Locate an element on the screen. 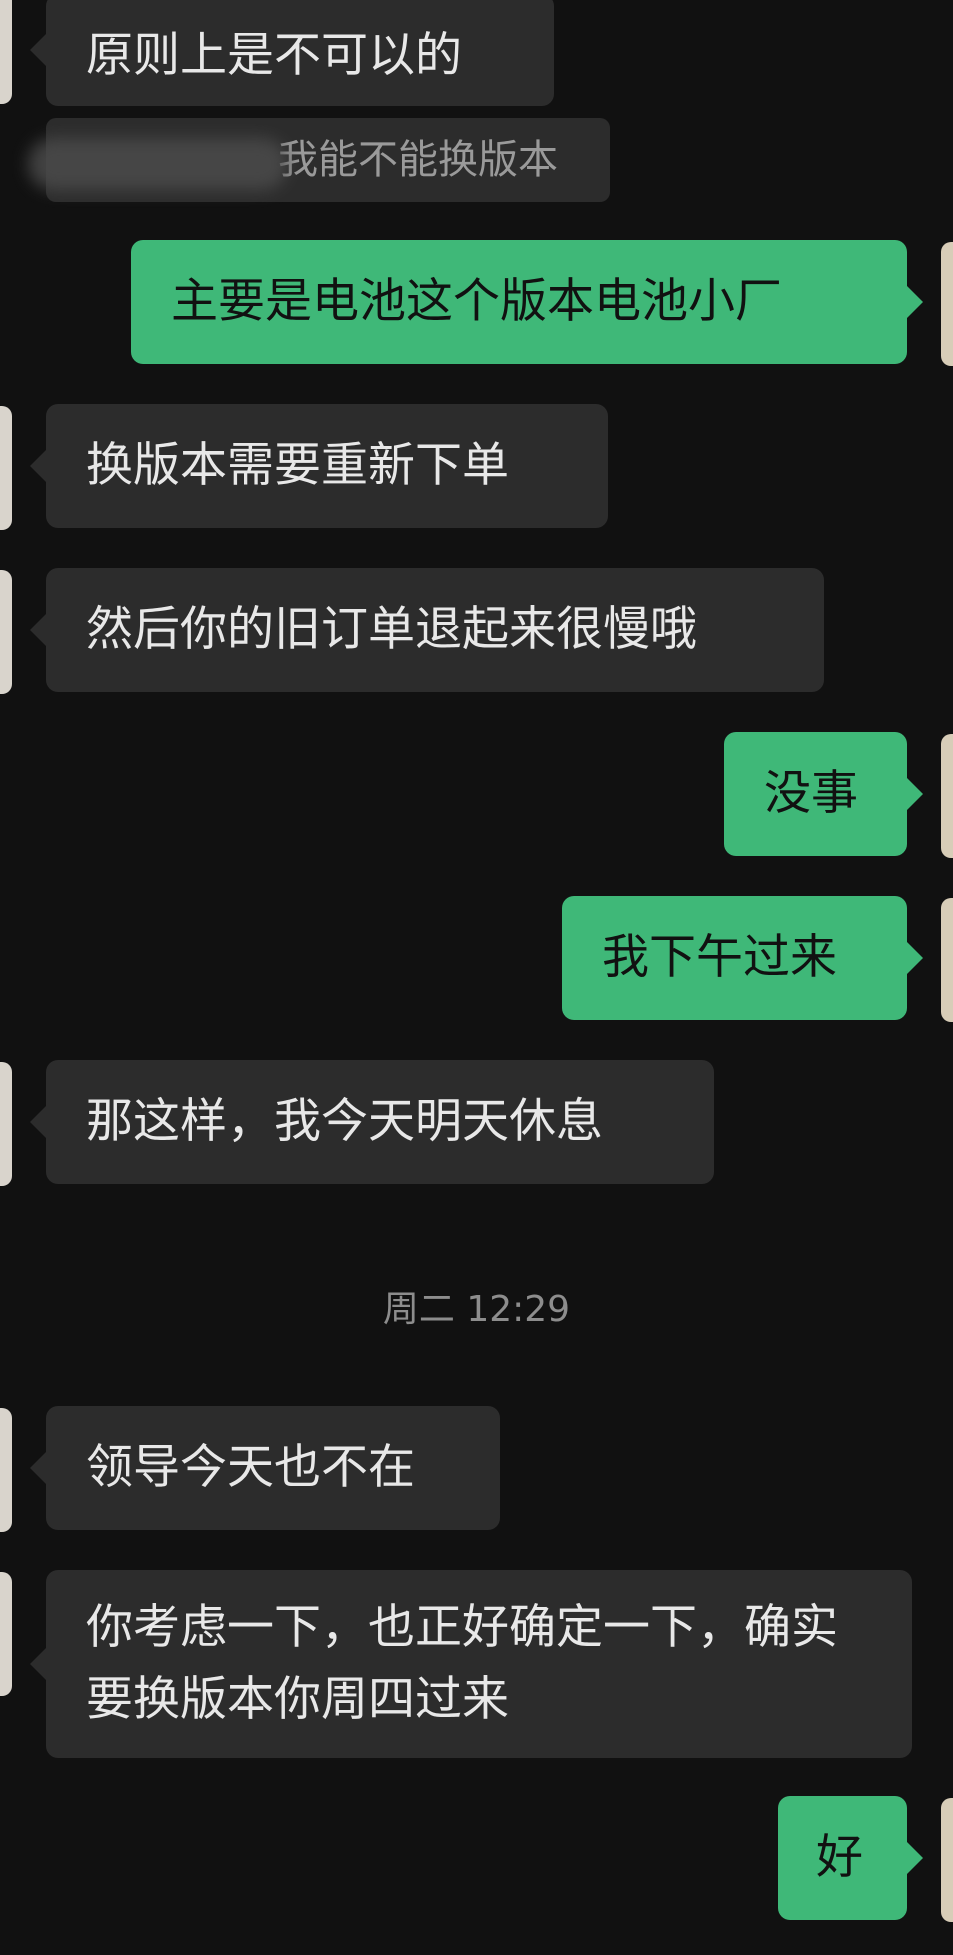  blurred-sender-name is located at coordinates (158, 164).